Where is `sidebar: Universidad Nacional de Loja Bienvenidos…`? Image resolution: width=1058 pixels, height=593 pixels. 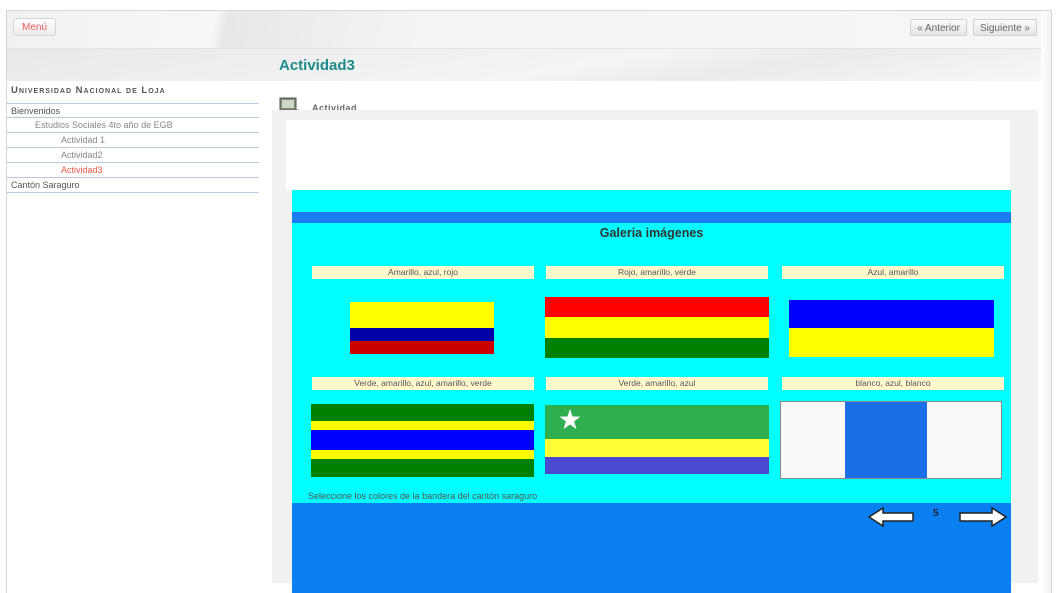 sidebar: Universidad Nacional de Loja Bienvenidos… is located at coordinates (133, 138).